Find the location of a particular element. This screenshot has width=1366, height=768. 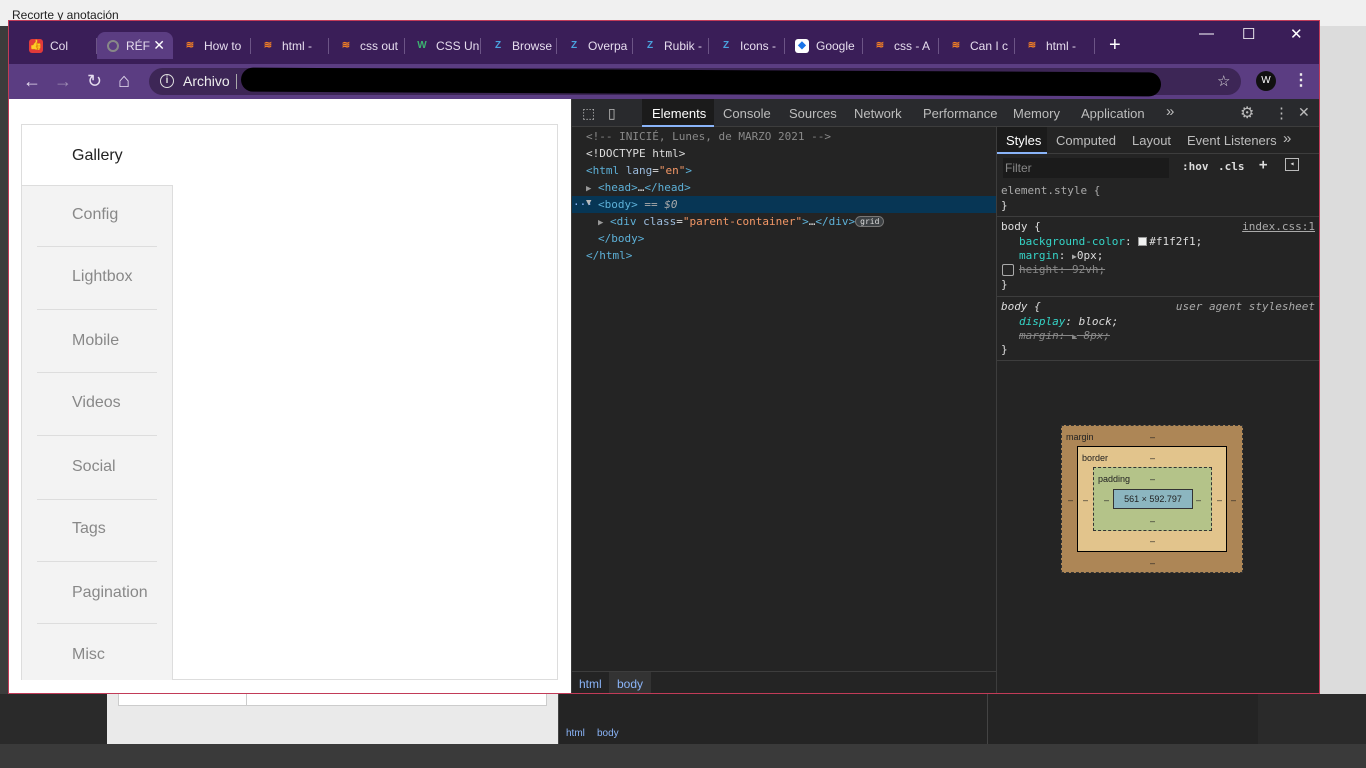

class-toggle-button: .cls is located at coordinates (1231, 166).